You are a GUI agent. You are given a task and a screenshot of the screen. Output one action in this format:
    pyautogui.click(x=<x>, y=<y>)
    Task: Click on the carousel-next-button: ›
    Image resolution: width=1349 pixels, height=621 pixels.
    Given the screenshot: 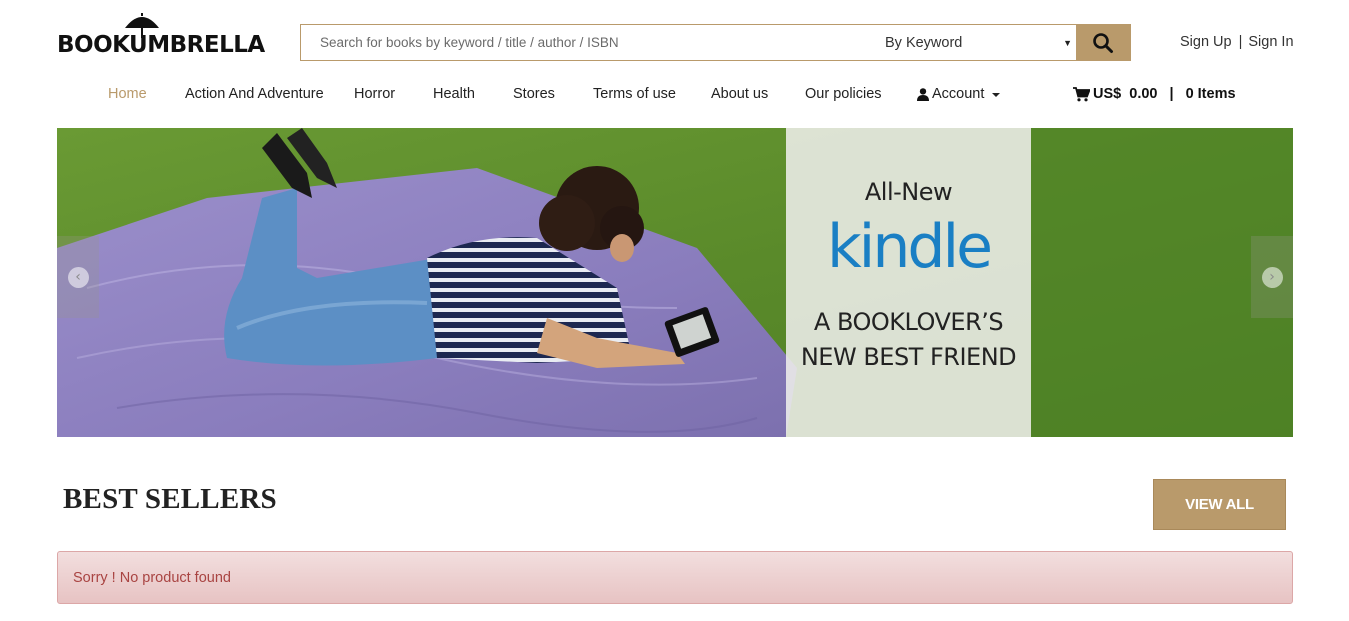 What is the action you would take?
    pyautogui.click(x=1272, y=277)
    